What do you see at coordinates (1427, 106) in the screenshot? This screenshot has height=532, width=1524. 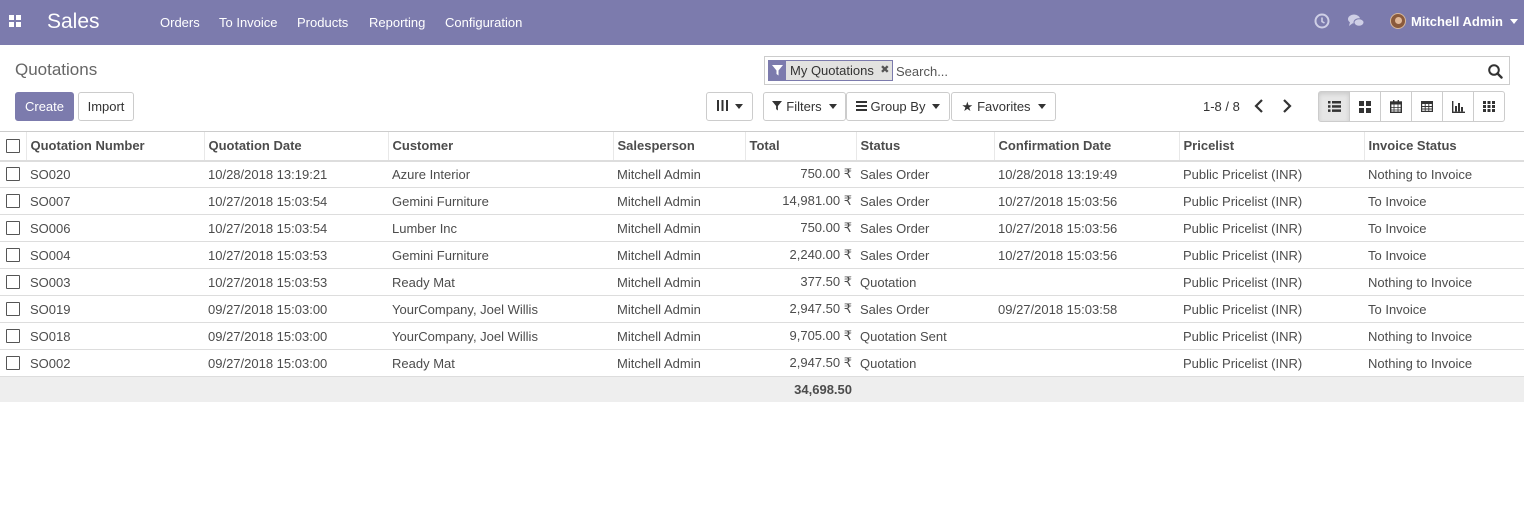 I see `pivot-view-button` at bounding box center [1427, 106].